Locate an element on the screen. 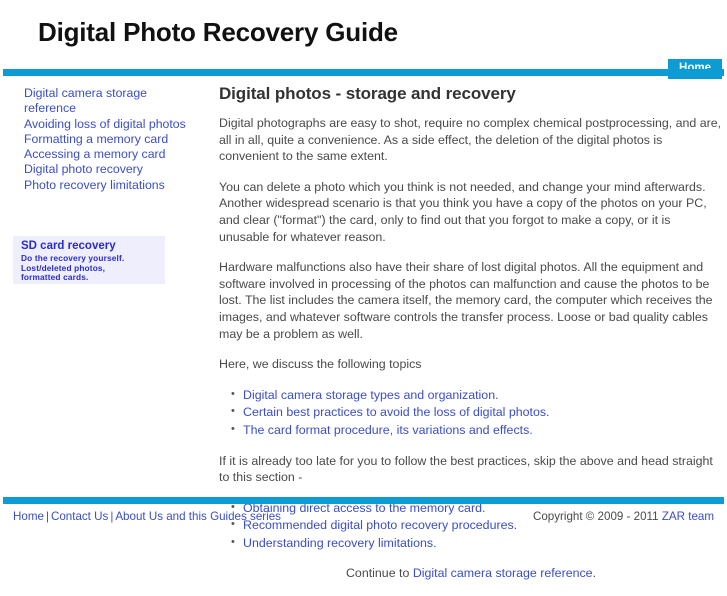 The image size is (727, 596). header-divider-bar is located at coordinates (363, 72).